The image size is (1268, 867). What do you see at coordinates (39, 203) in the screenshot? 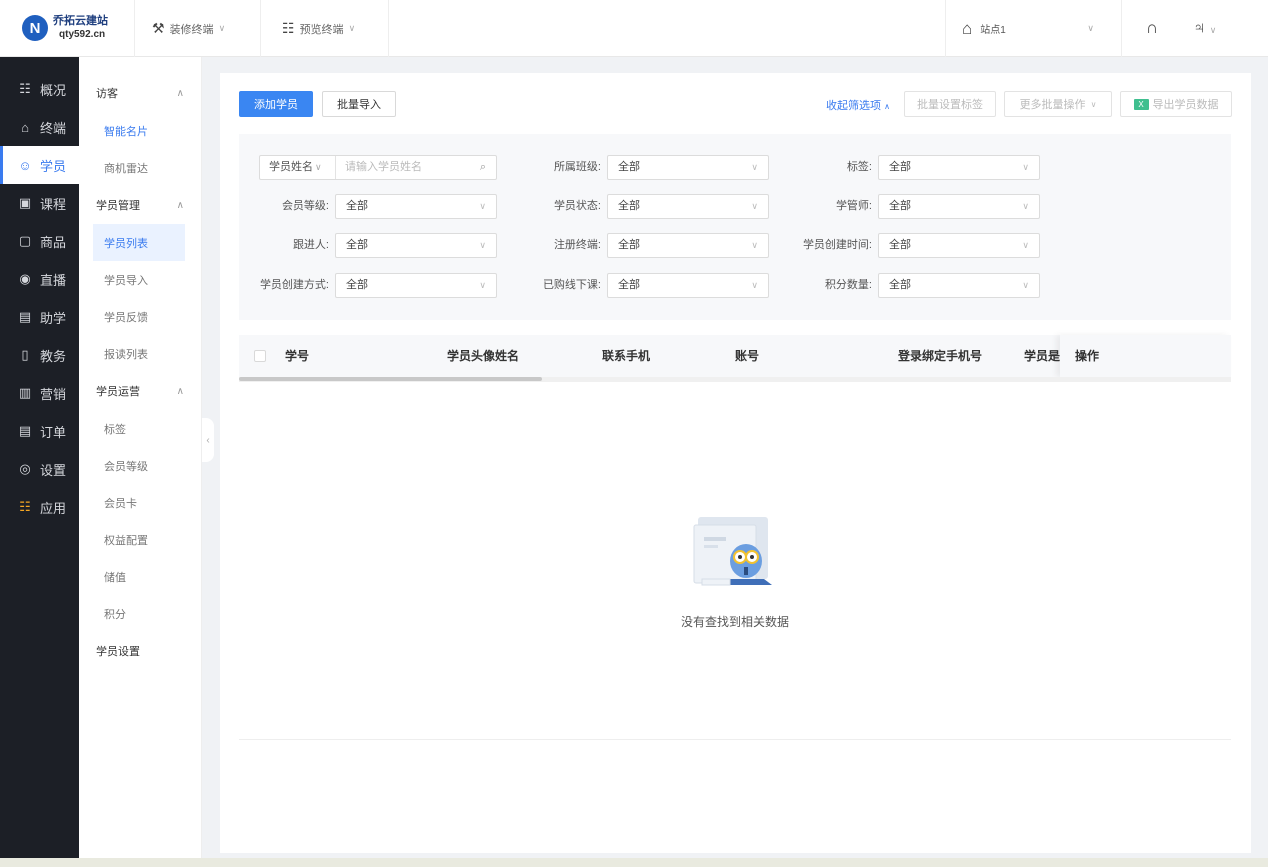
I see `sidebar-item-courses: ▣ 课程` at bounding box center [39, 203].